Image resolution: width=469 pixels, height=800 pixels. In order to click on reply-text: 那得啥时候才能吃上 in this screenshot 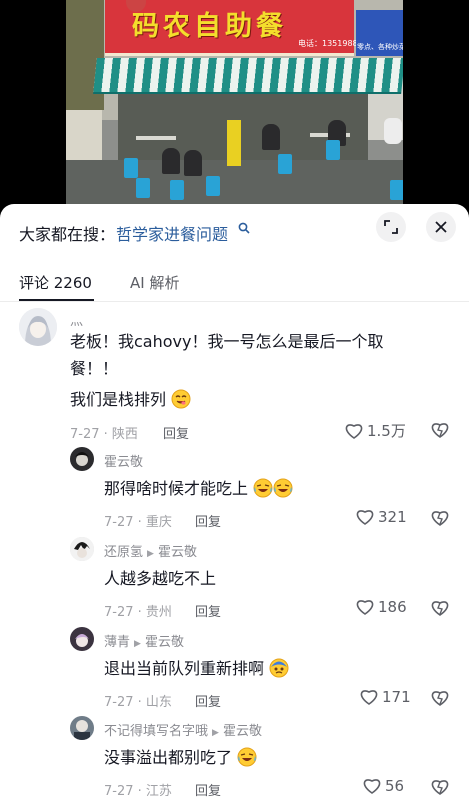, I will do `click(176, 488)`.